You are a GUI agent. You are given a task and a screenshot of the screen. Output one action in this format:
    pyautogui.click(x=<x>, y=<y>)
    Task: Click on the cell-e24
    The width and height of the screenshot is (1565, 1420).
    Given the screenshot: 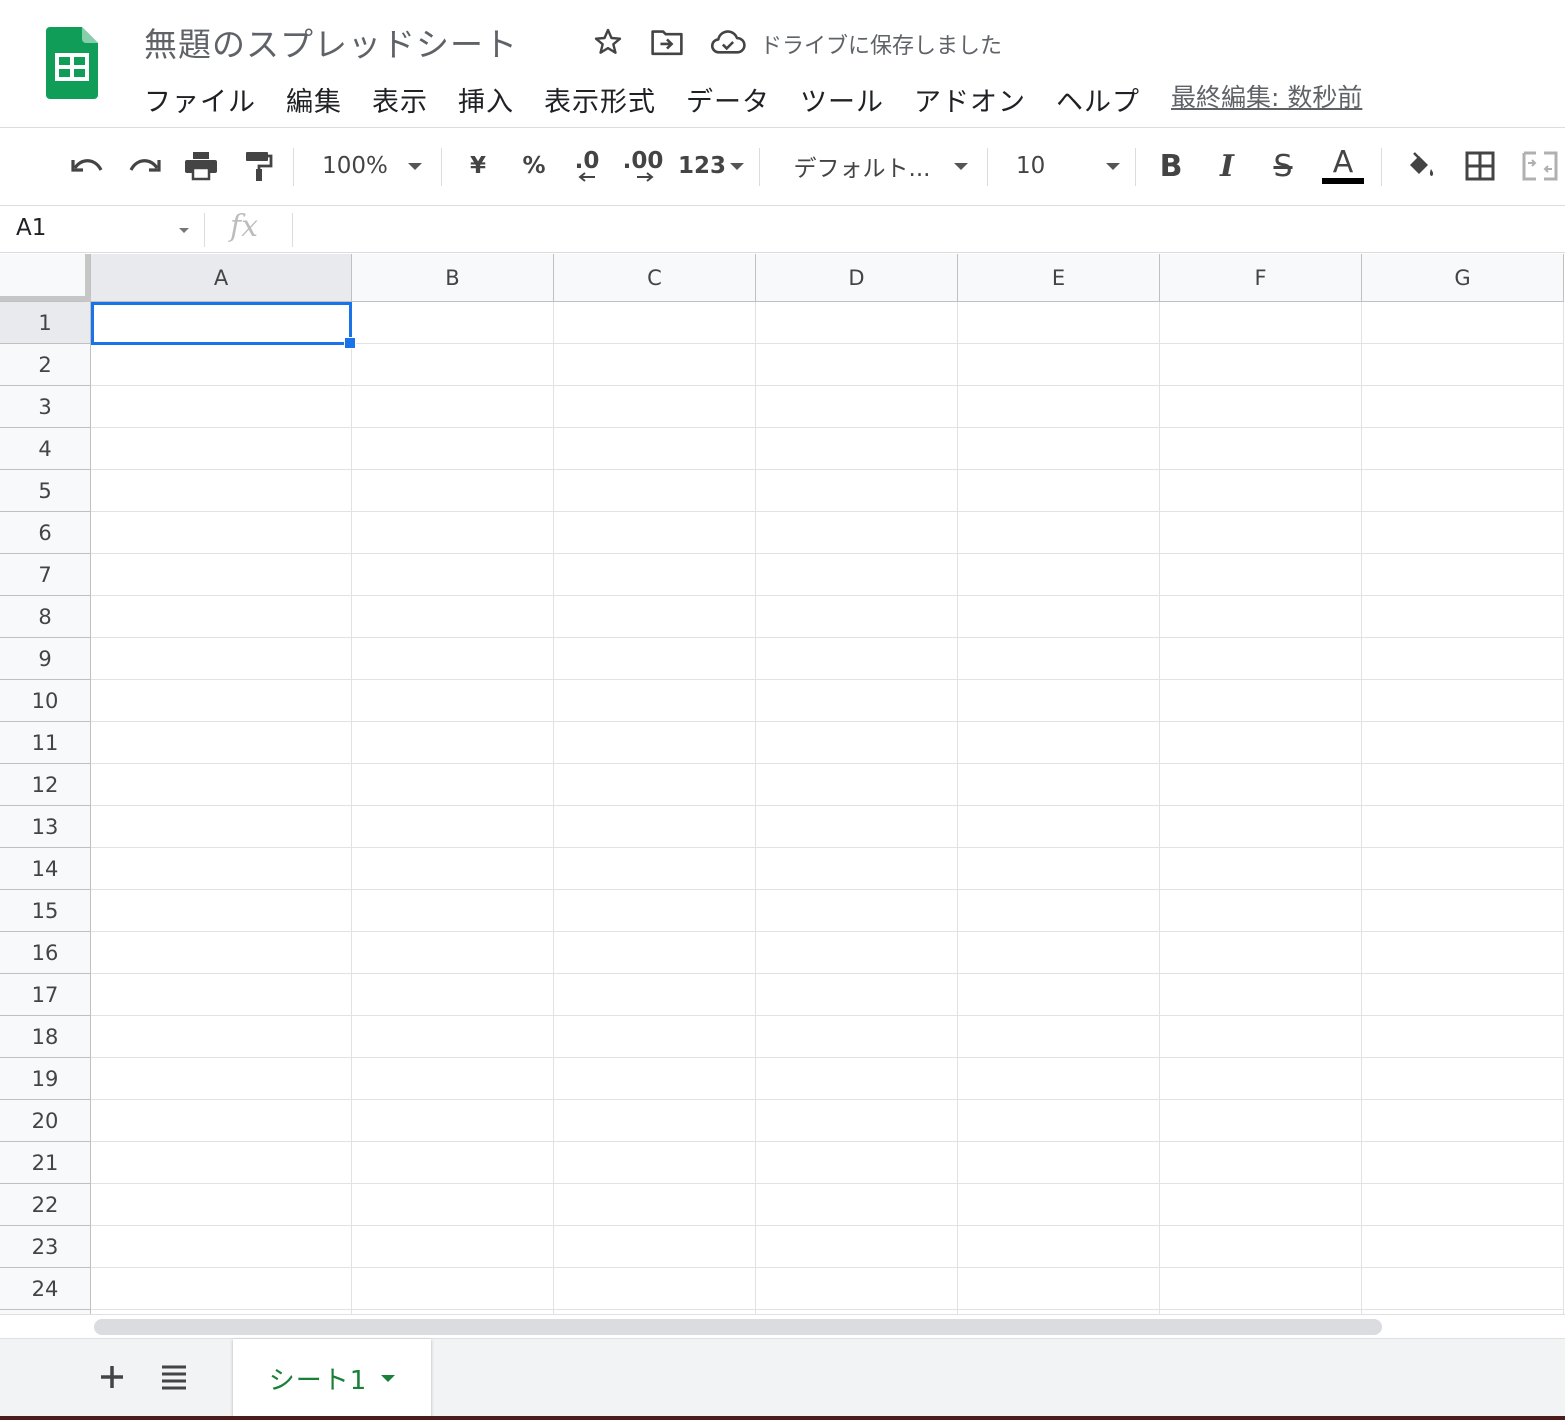 What is the action you would take?
    pyautogui.click(x=1059, y=1289)
    